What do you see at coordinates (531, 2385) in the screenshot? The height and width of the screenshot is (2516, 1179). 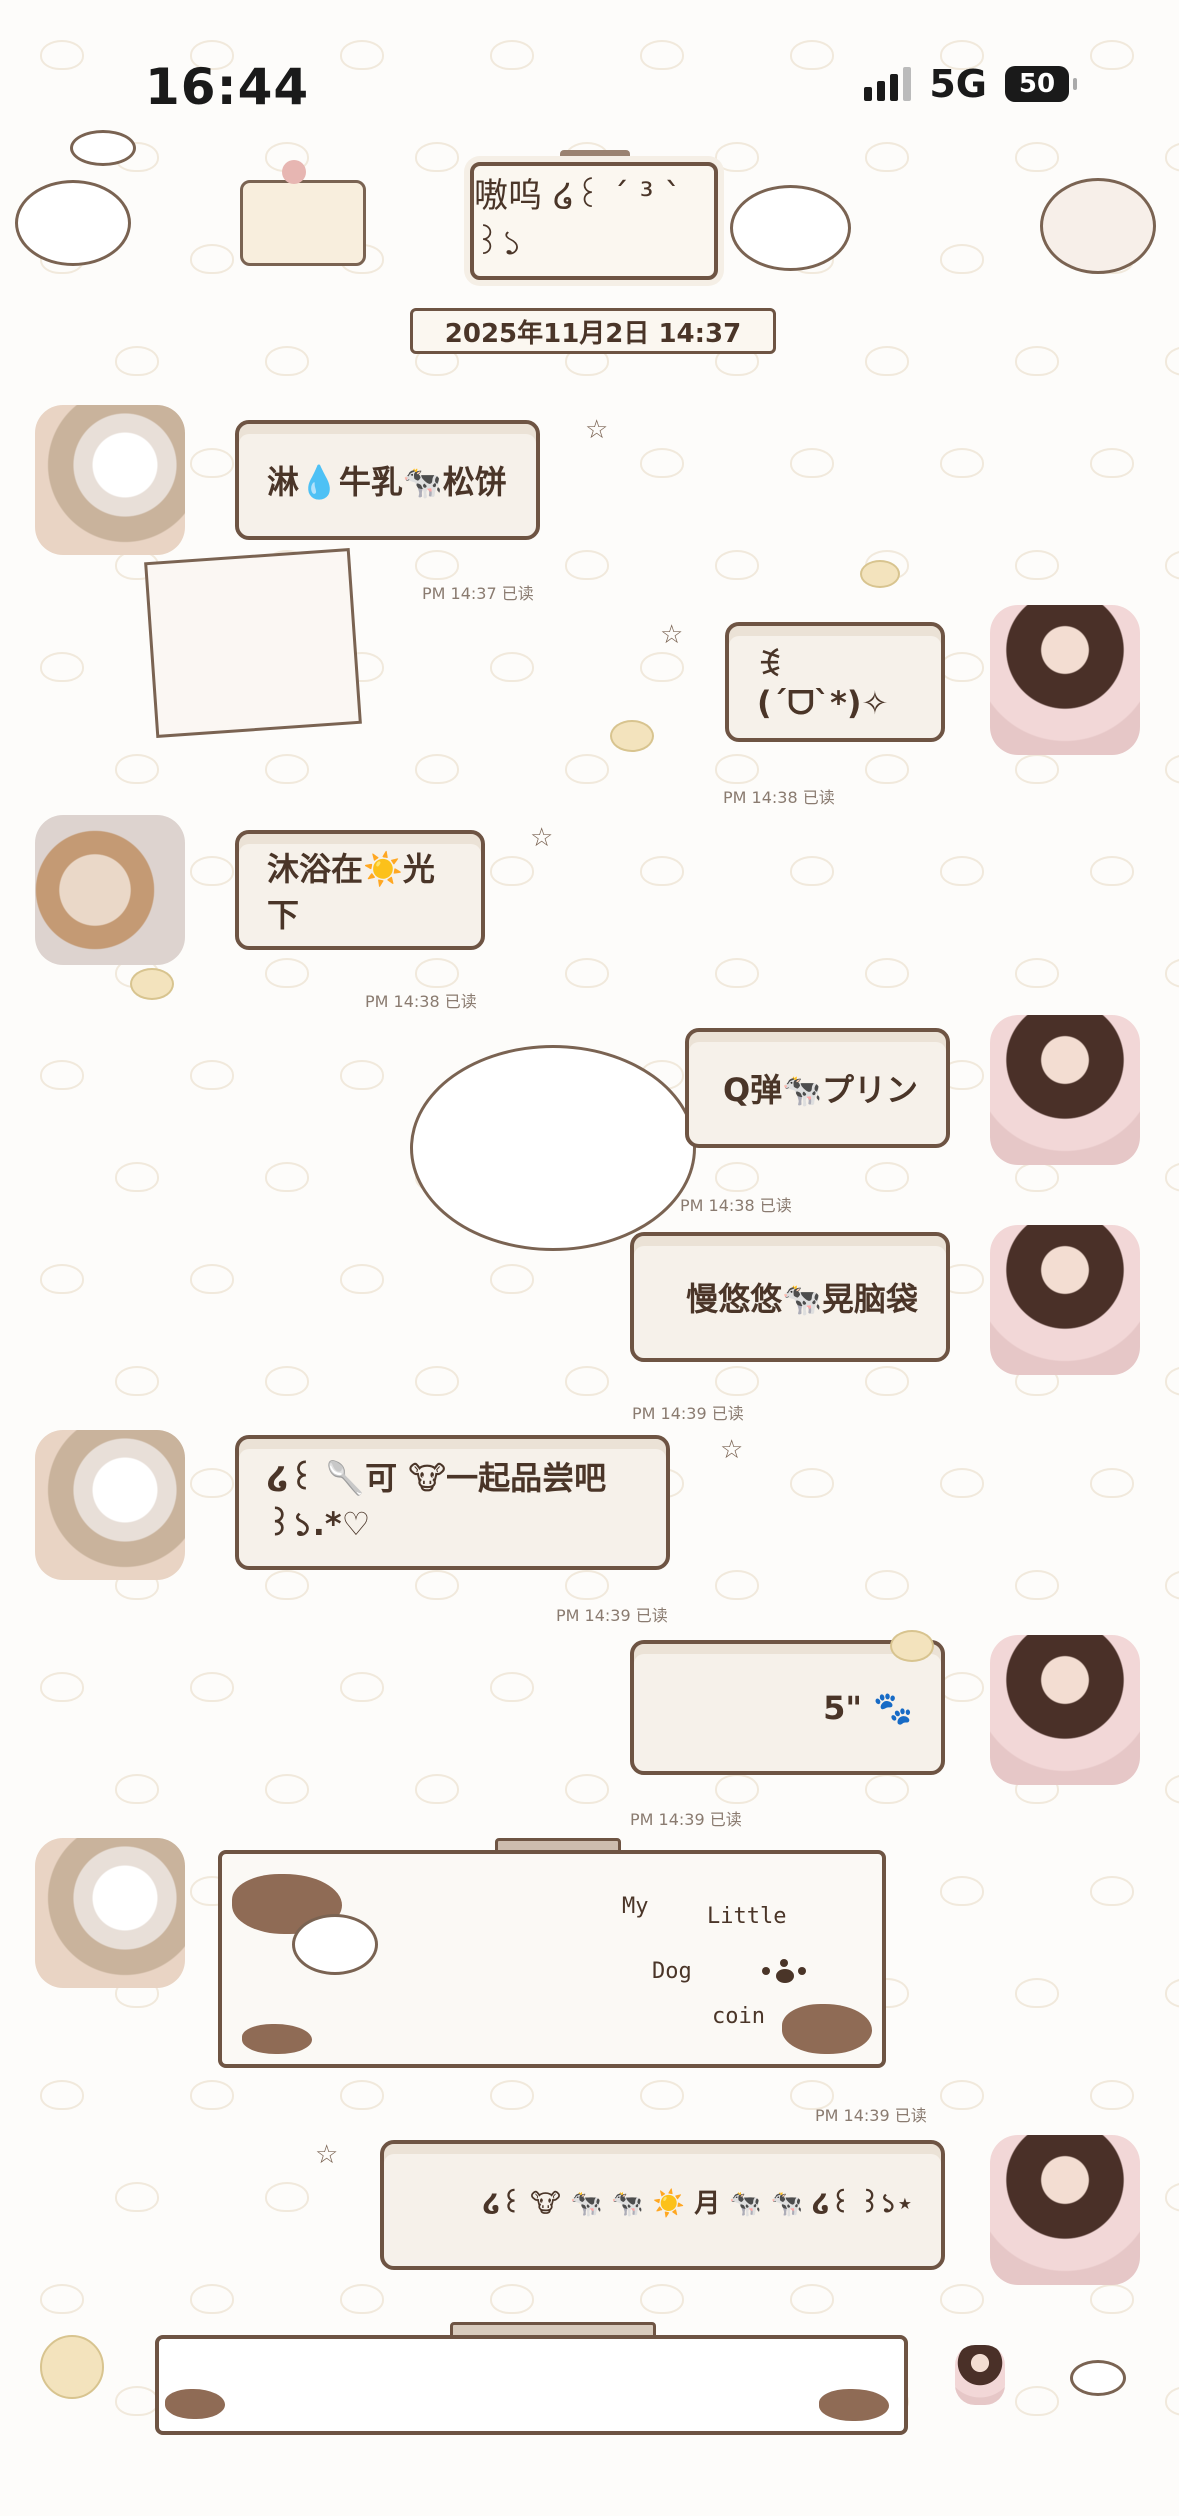 I see `message-input` at bounding box center [531, 2385].